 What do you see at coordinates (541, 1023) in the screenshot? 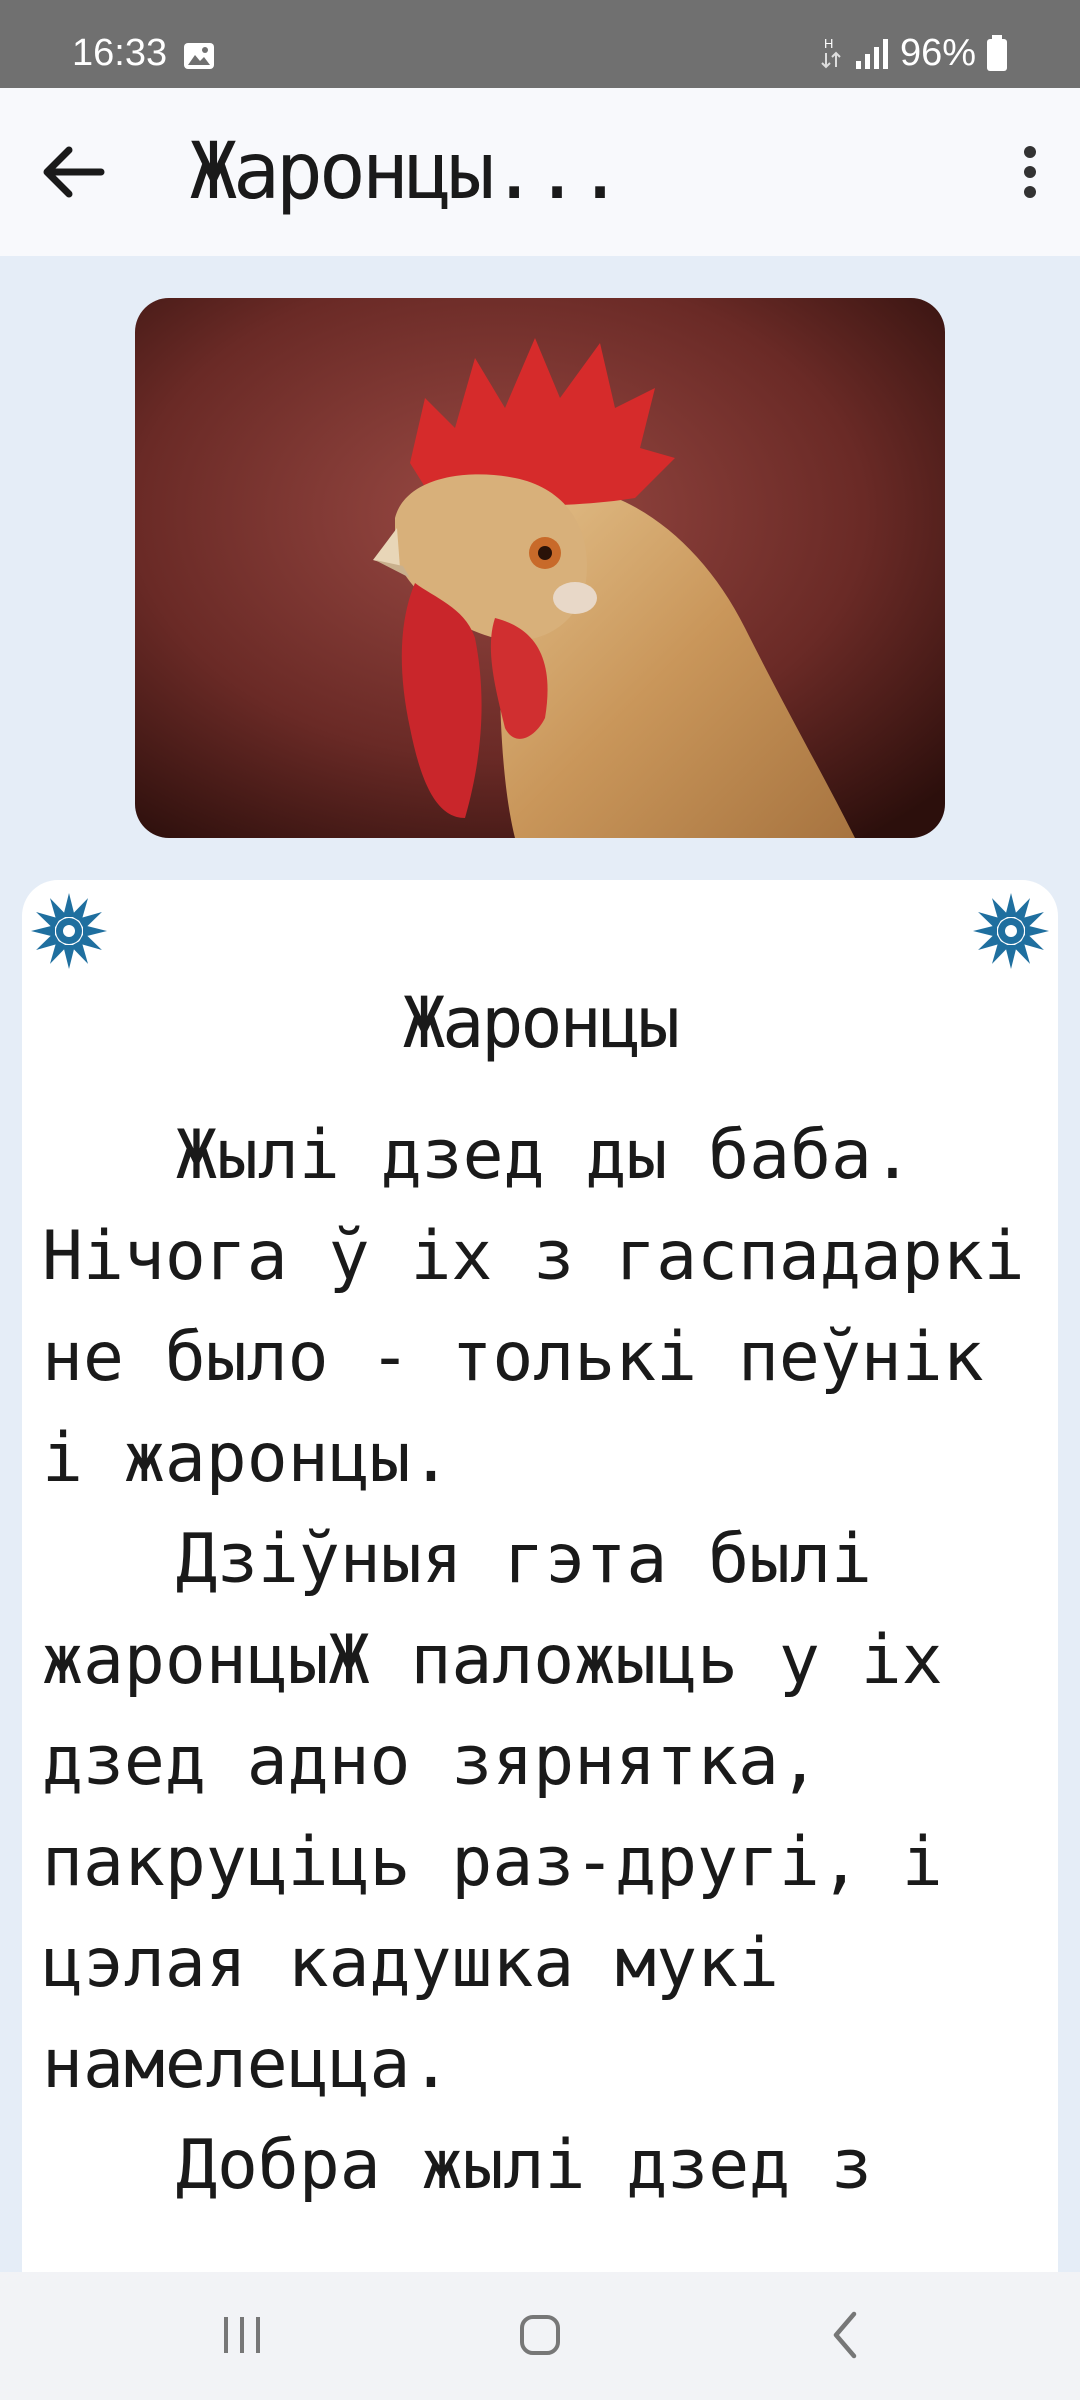
I see `story-title: Жаронцы` at bounding box center [541, 1023].